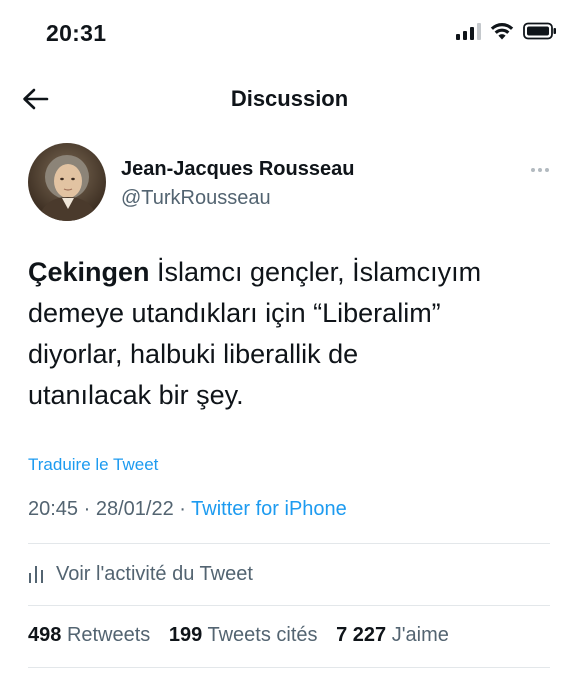 This screenshot has width=579, height=680. I want to click on nav-header: Discussion, so click(289, 98).